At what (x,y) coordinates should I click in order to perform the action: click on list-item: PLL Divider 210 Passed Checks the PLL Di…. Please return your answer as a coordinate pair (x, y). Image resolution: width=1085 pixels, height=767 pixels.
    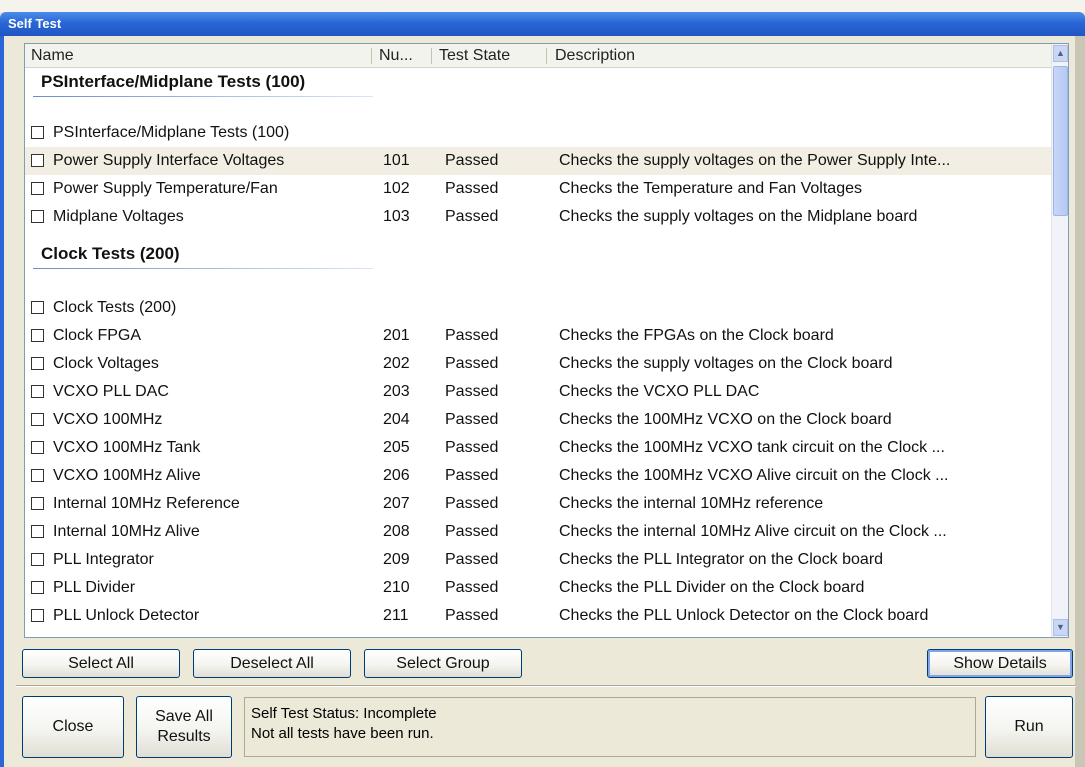
    Looking at the image, I should click on (539, 588).